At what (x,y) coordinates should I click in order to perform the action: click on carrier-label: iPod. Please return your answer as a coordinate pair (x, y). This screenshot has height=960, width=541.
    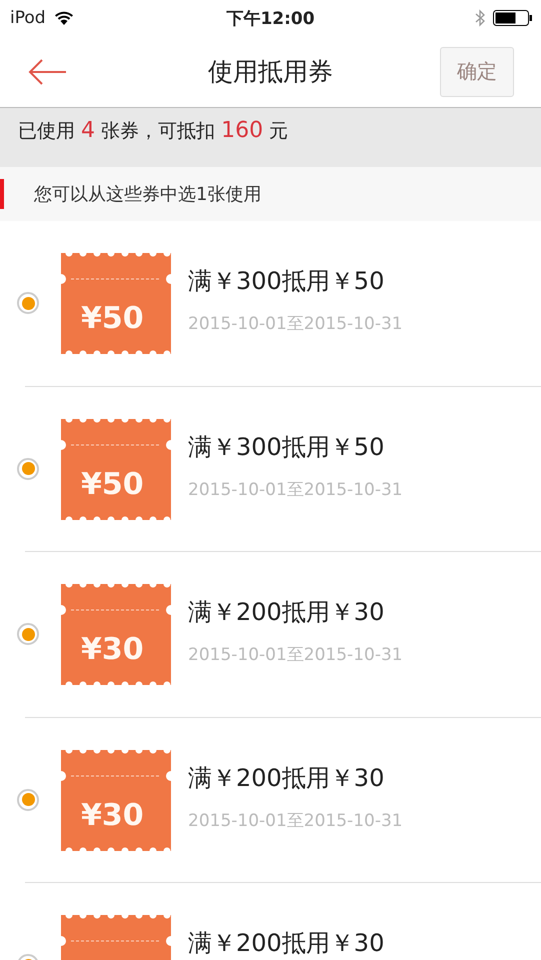
    Looking at the image, I should click on (28, 18).